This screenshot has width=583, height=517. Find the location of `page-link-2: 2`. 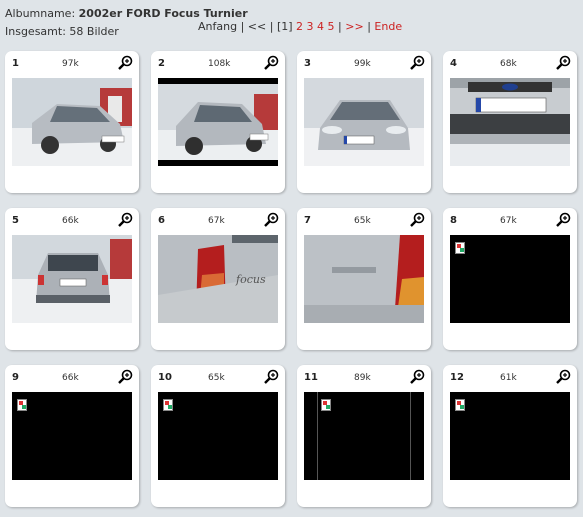

page-link-2: 2 is located at coordinates (299, 26).